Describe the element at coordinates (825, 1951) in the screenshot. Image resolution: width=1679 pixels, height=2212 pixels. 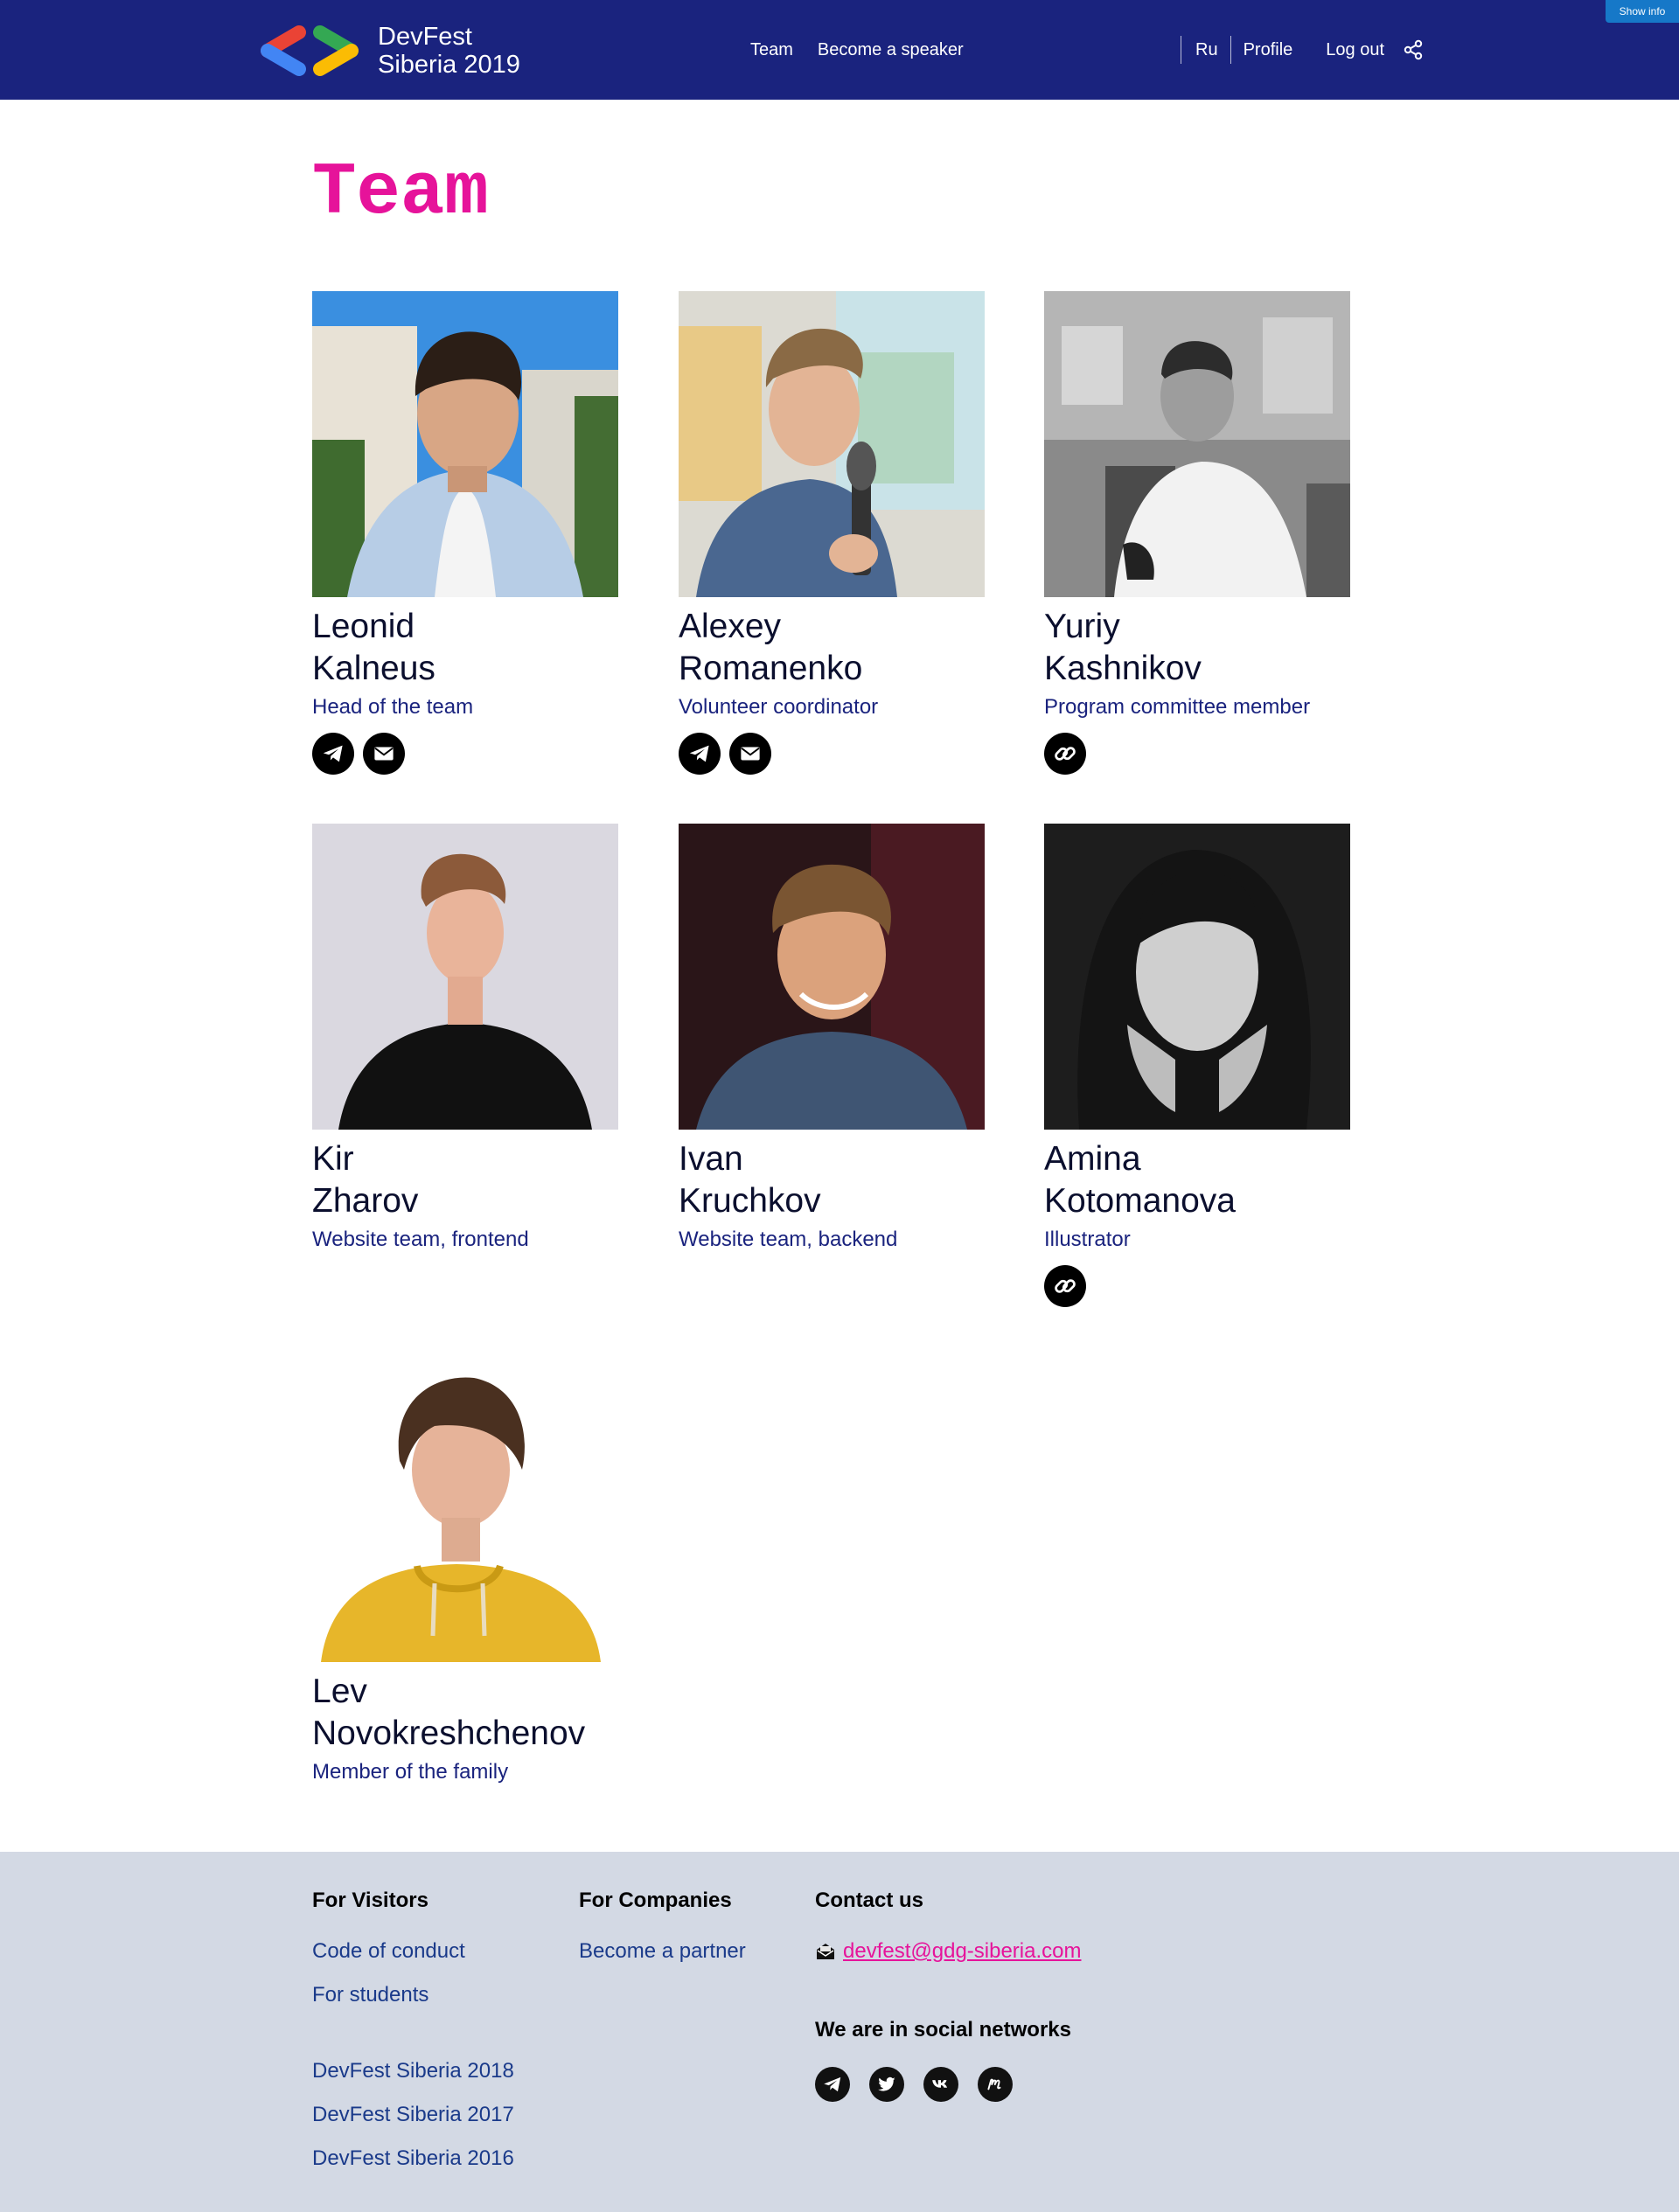
I see `envelope-icon` at that location.